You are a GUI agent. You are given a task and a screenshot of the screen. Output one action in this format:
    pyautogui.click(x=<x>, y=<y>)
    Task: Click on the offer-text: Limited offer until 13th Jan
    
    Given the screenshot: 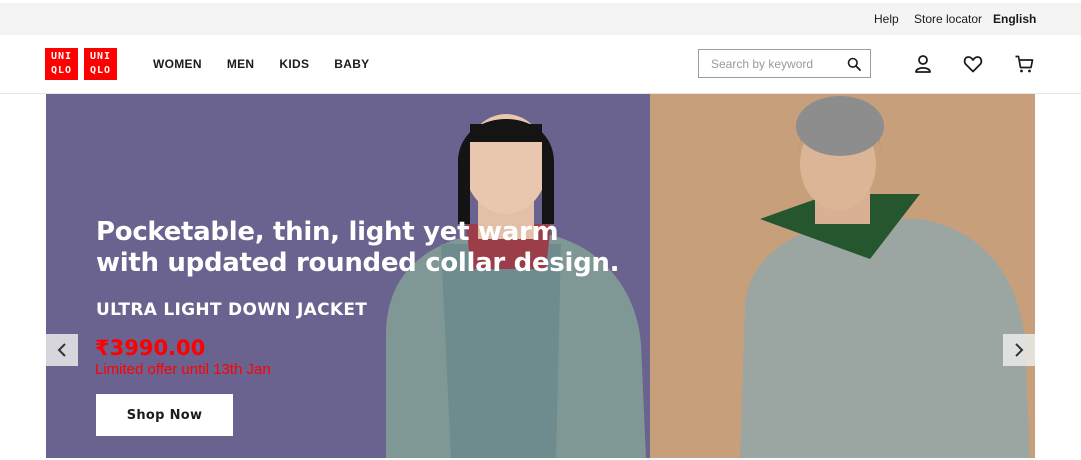 What is the action you would take?
    pyautogui.click(x=183, y=369)
    